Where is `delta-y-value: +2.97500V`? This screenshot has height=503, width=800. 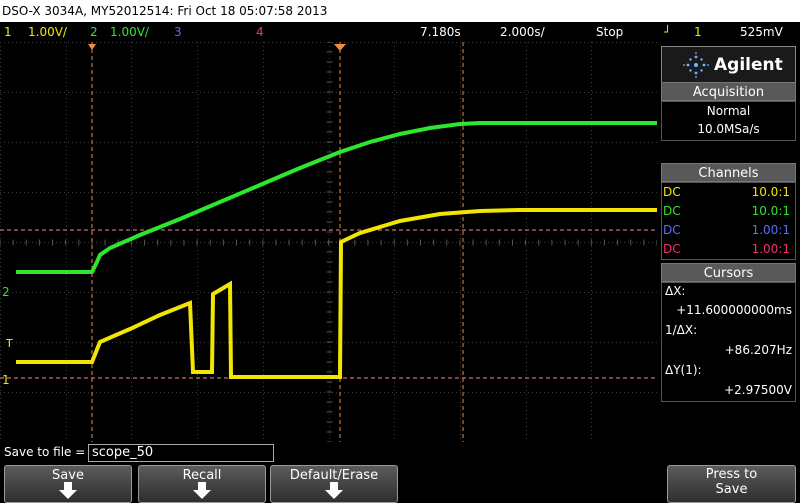
delta-y-value: +2.97500V is located at coordinates (758, 390).